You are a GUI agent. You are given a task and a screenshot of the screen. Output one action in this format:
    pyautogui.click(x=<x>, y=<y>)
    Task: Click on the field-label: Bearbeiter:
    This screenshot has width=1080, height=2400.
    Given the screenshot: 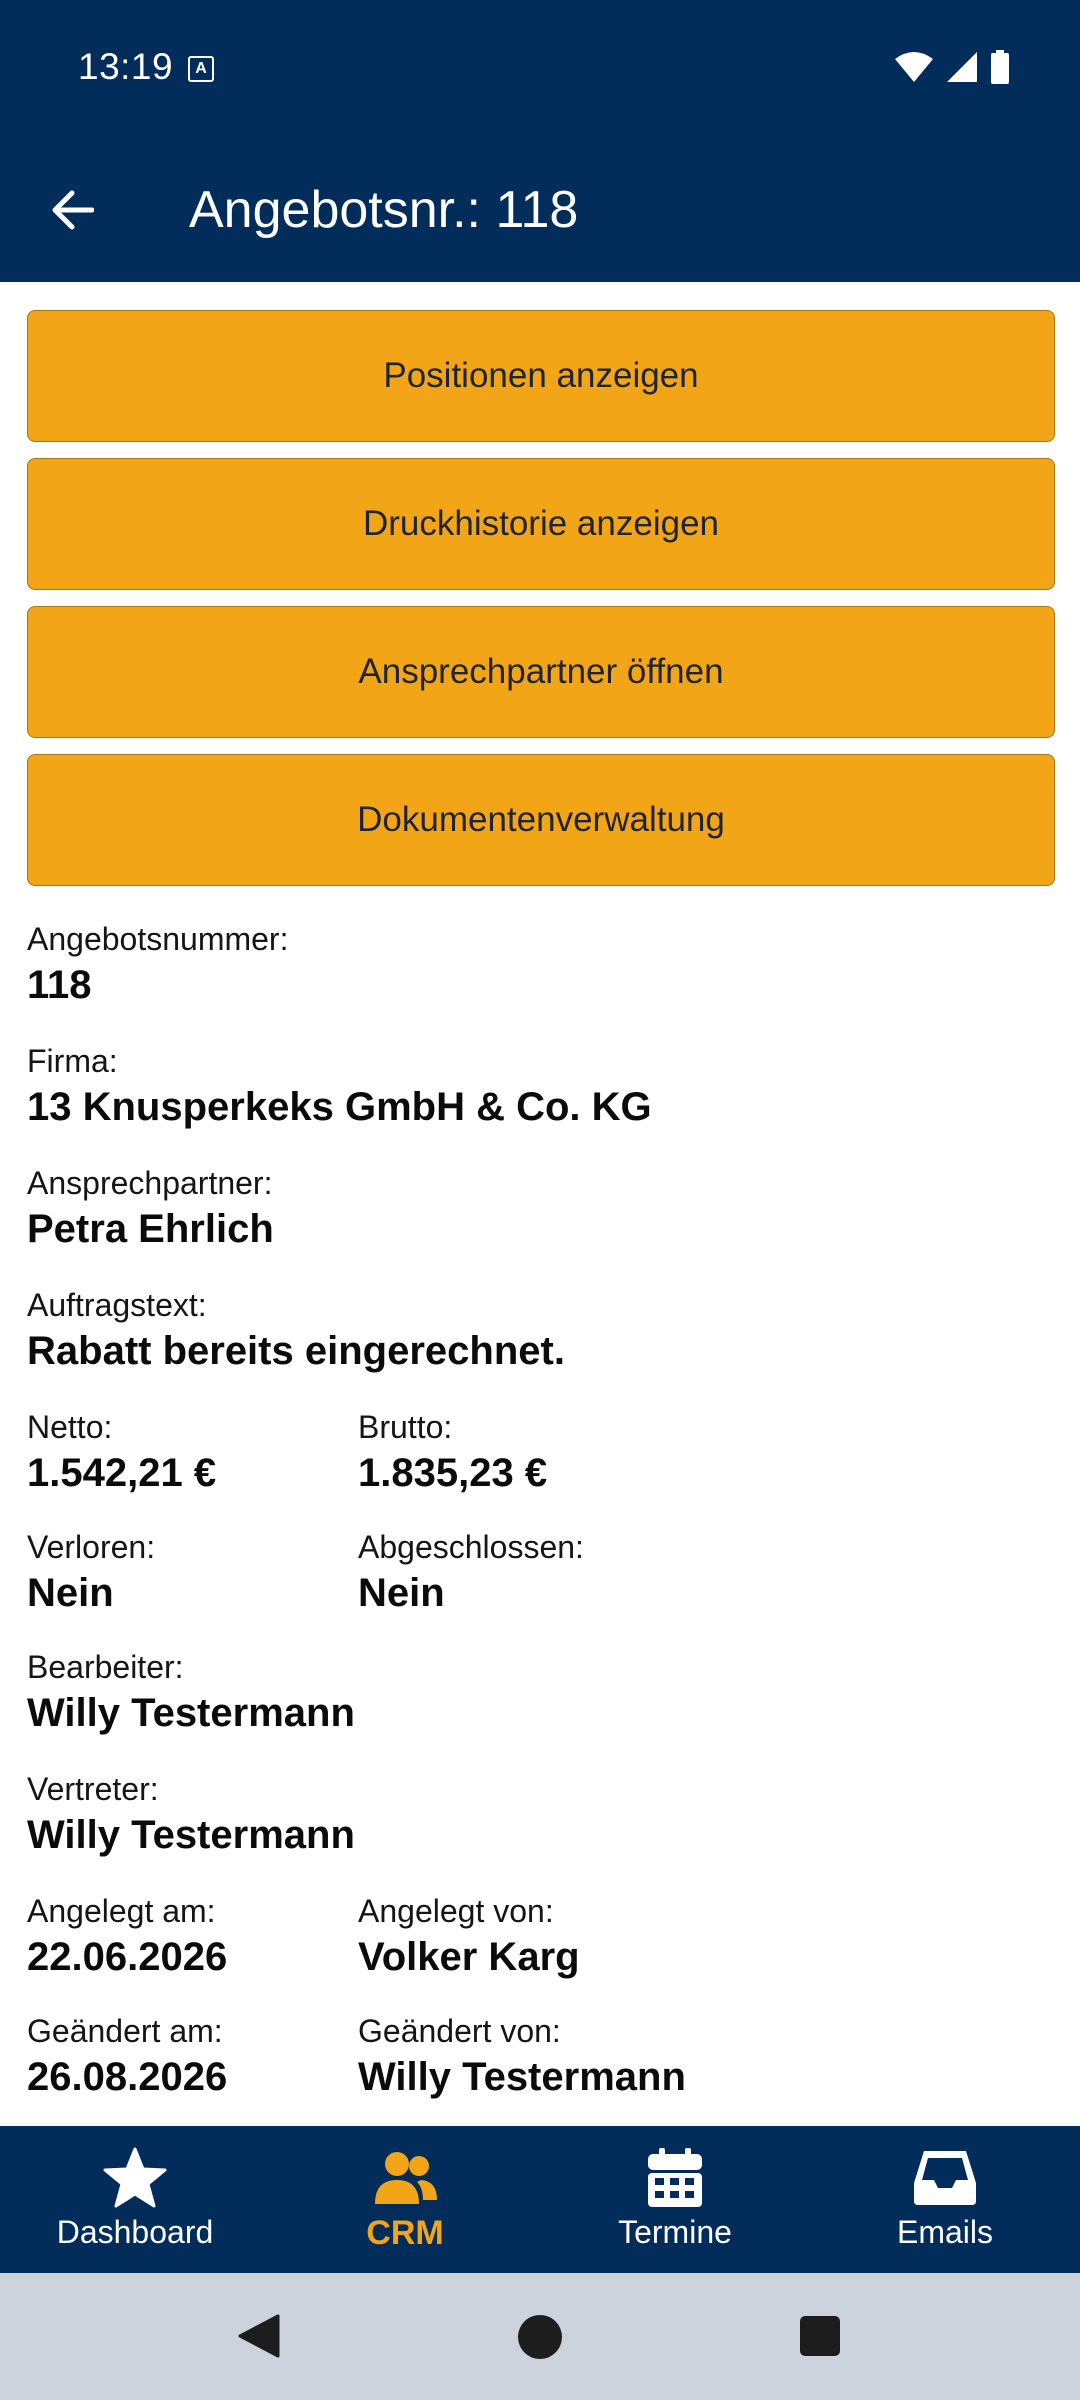 What is the action you would take?
    pyautogui.click(x=105, y=1667)
    